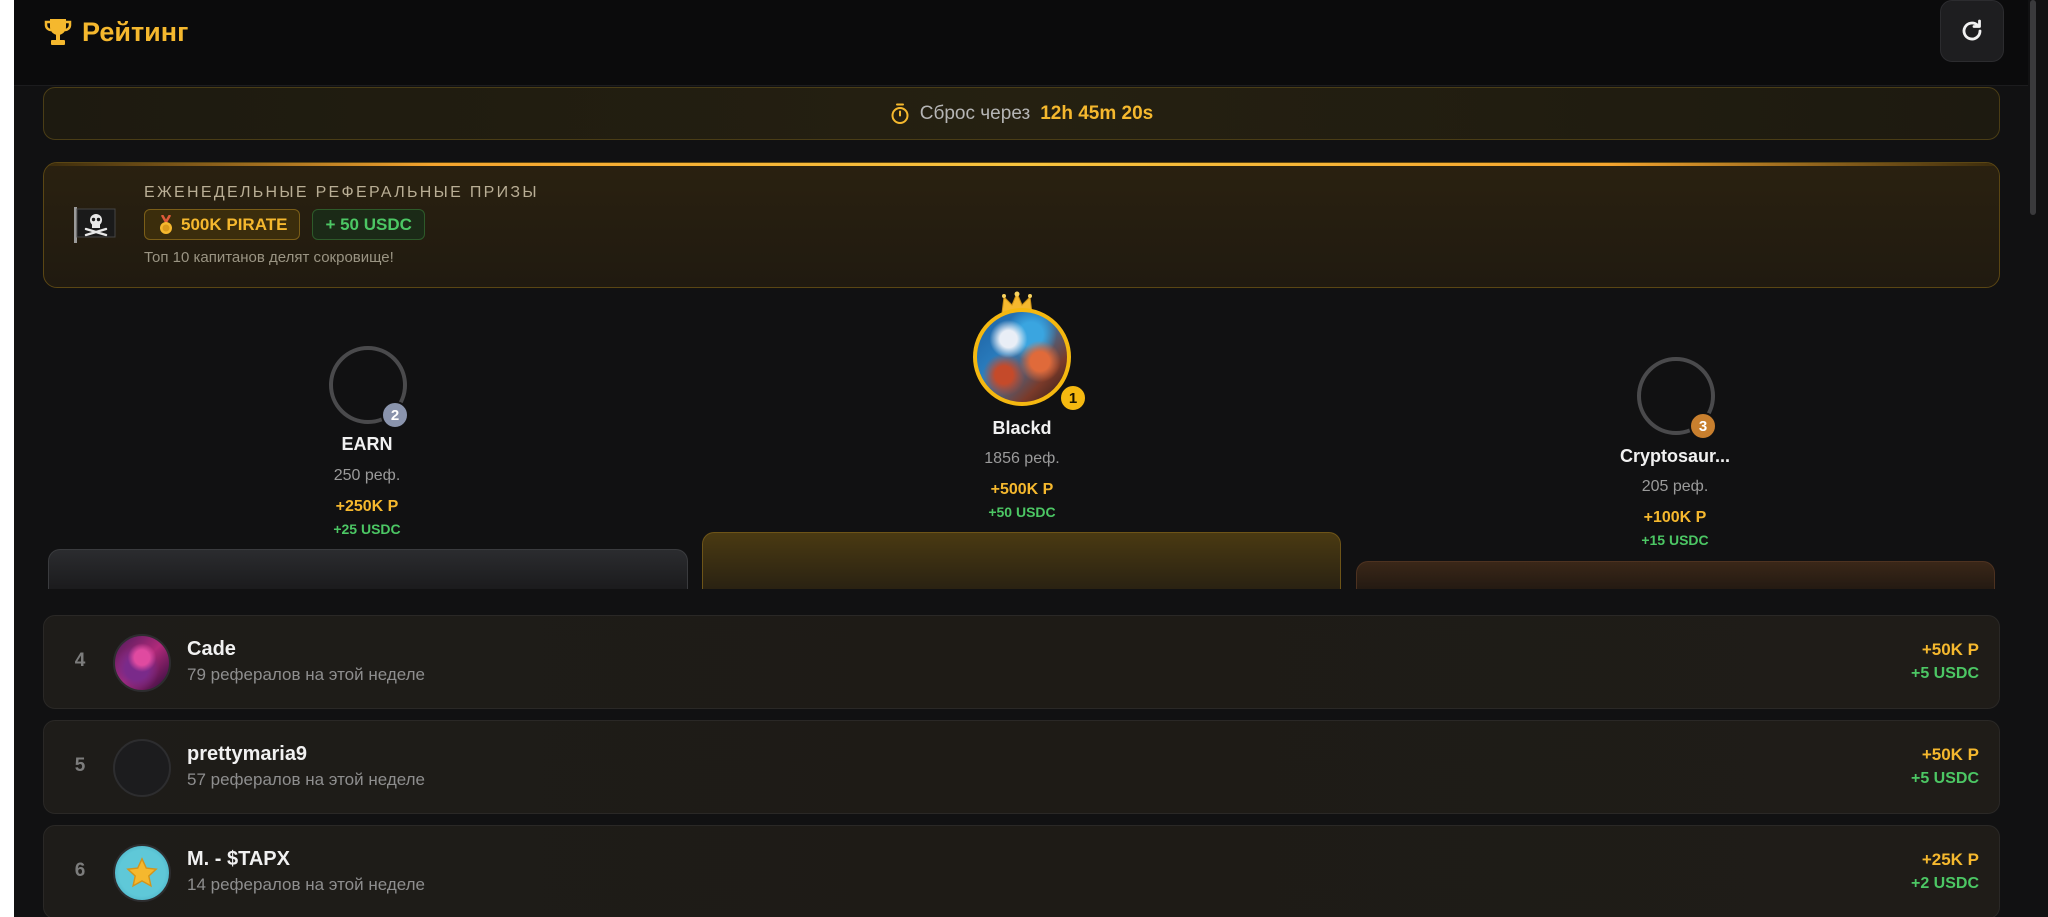  I want to click on prize-heading: ЕЖЕНЕДЕЛЬНЫЕ РЕФЕРАЛЬНЫЕ ПРИЗЫ, so click(341, 192).